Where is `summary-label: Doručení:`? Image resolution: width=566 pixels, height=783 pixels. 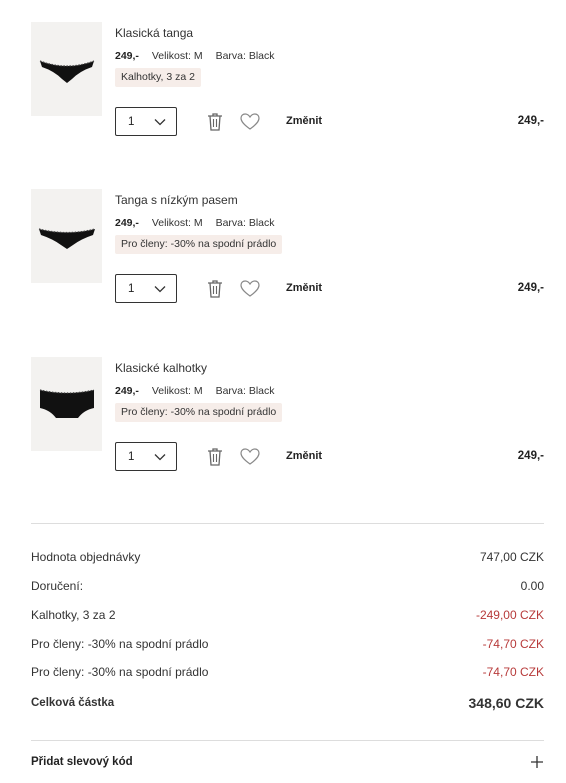 summary-label: Doručení: is located at coordinates (57, 586).